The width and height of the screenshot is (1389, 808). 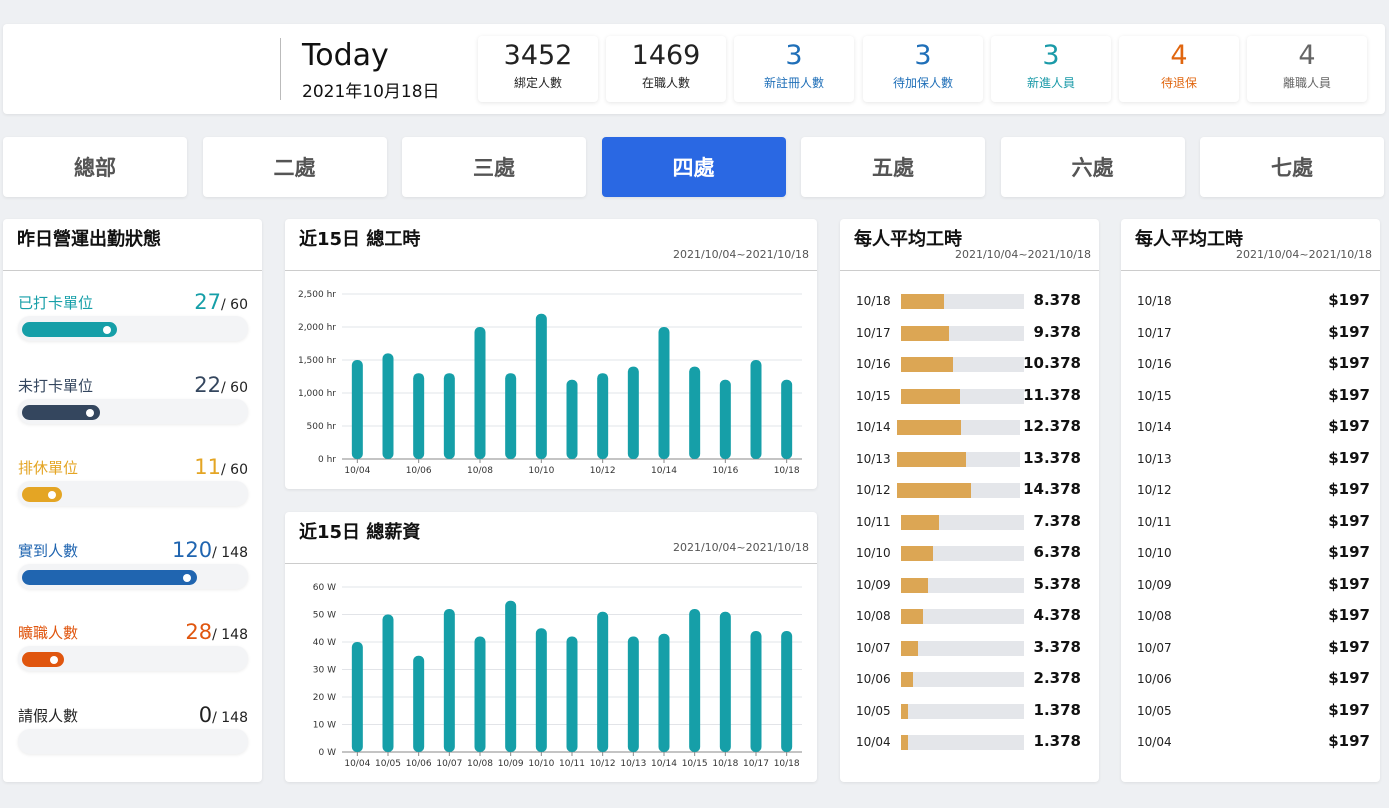 I want to click on attendance-value-group: 22/ 60, so click(x=221, y=385).